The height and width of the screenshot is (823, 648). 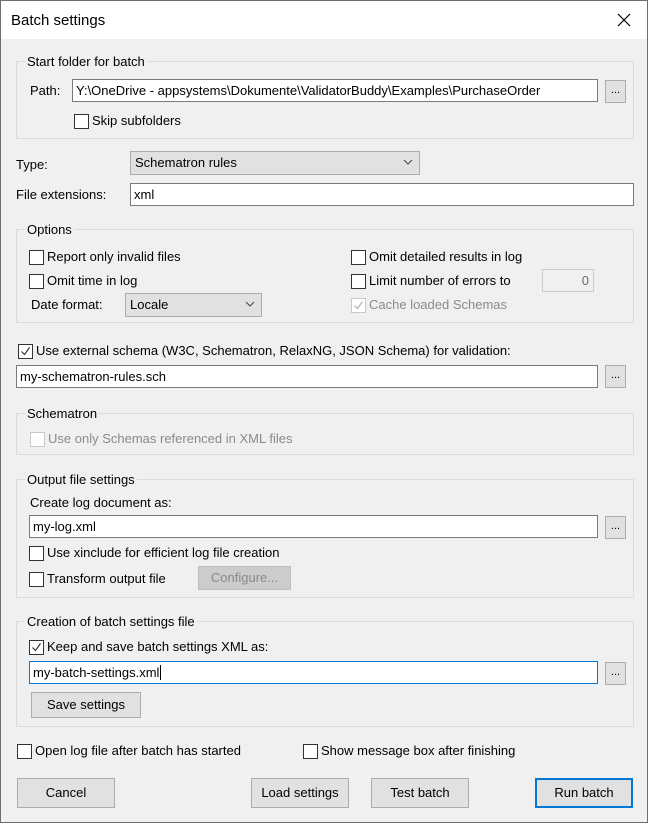 I want to click on limit-errors-input: 0, so click(x=568, y=280).